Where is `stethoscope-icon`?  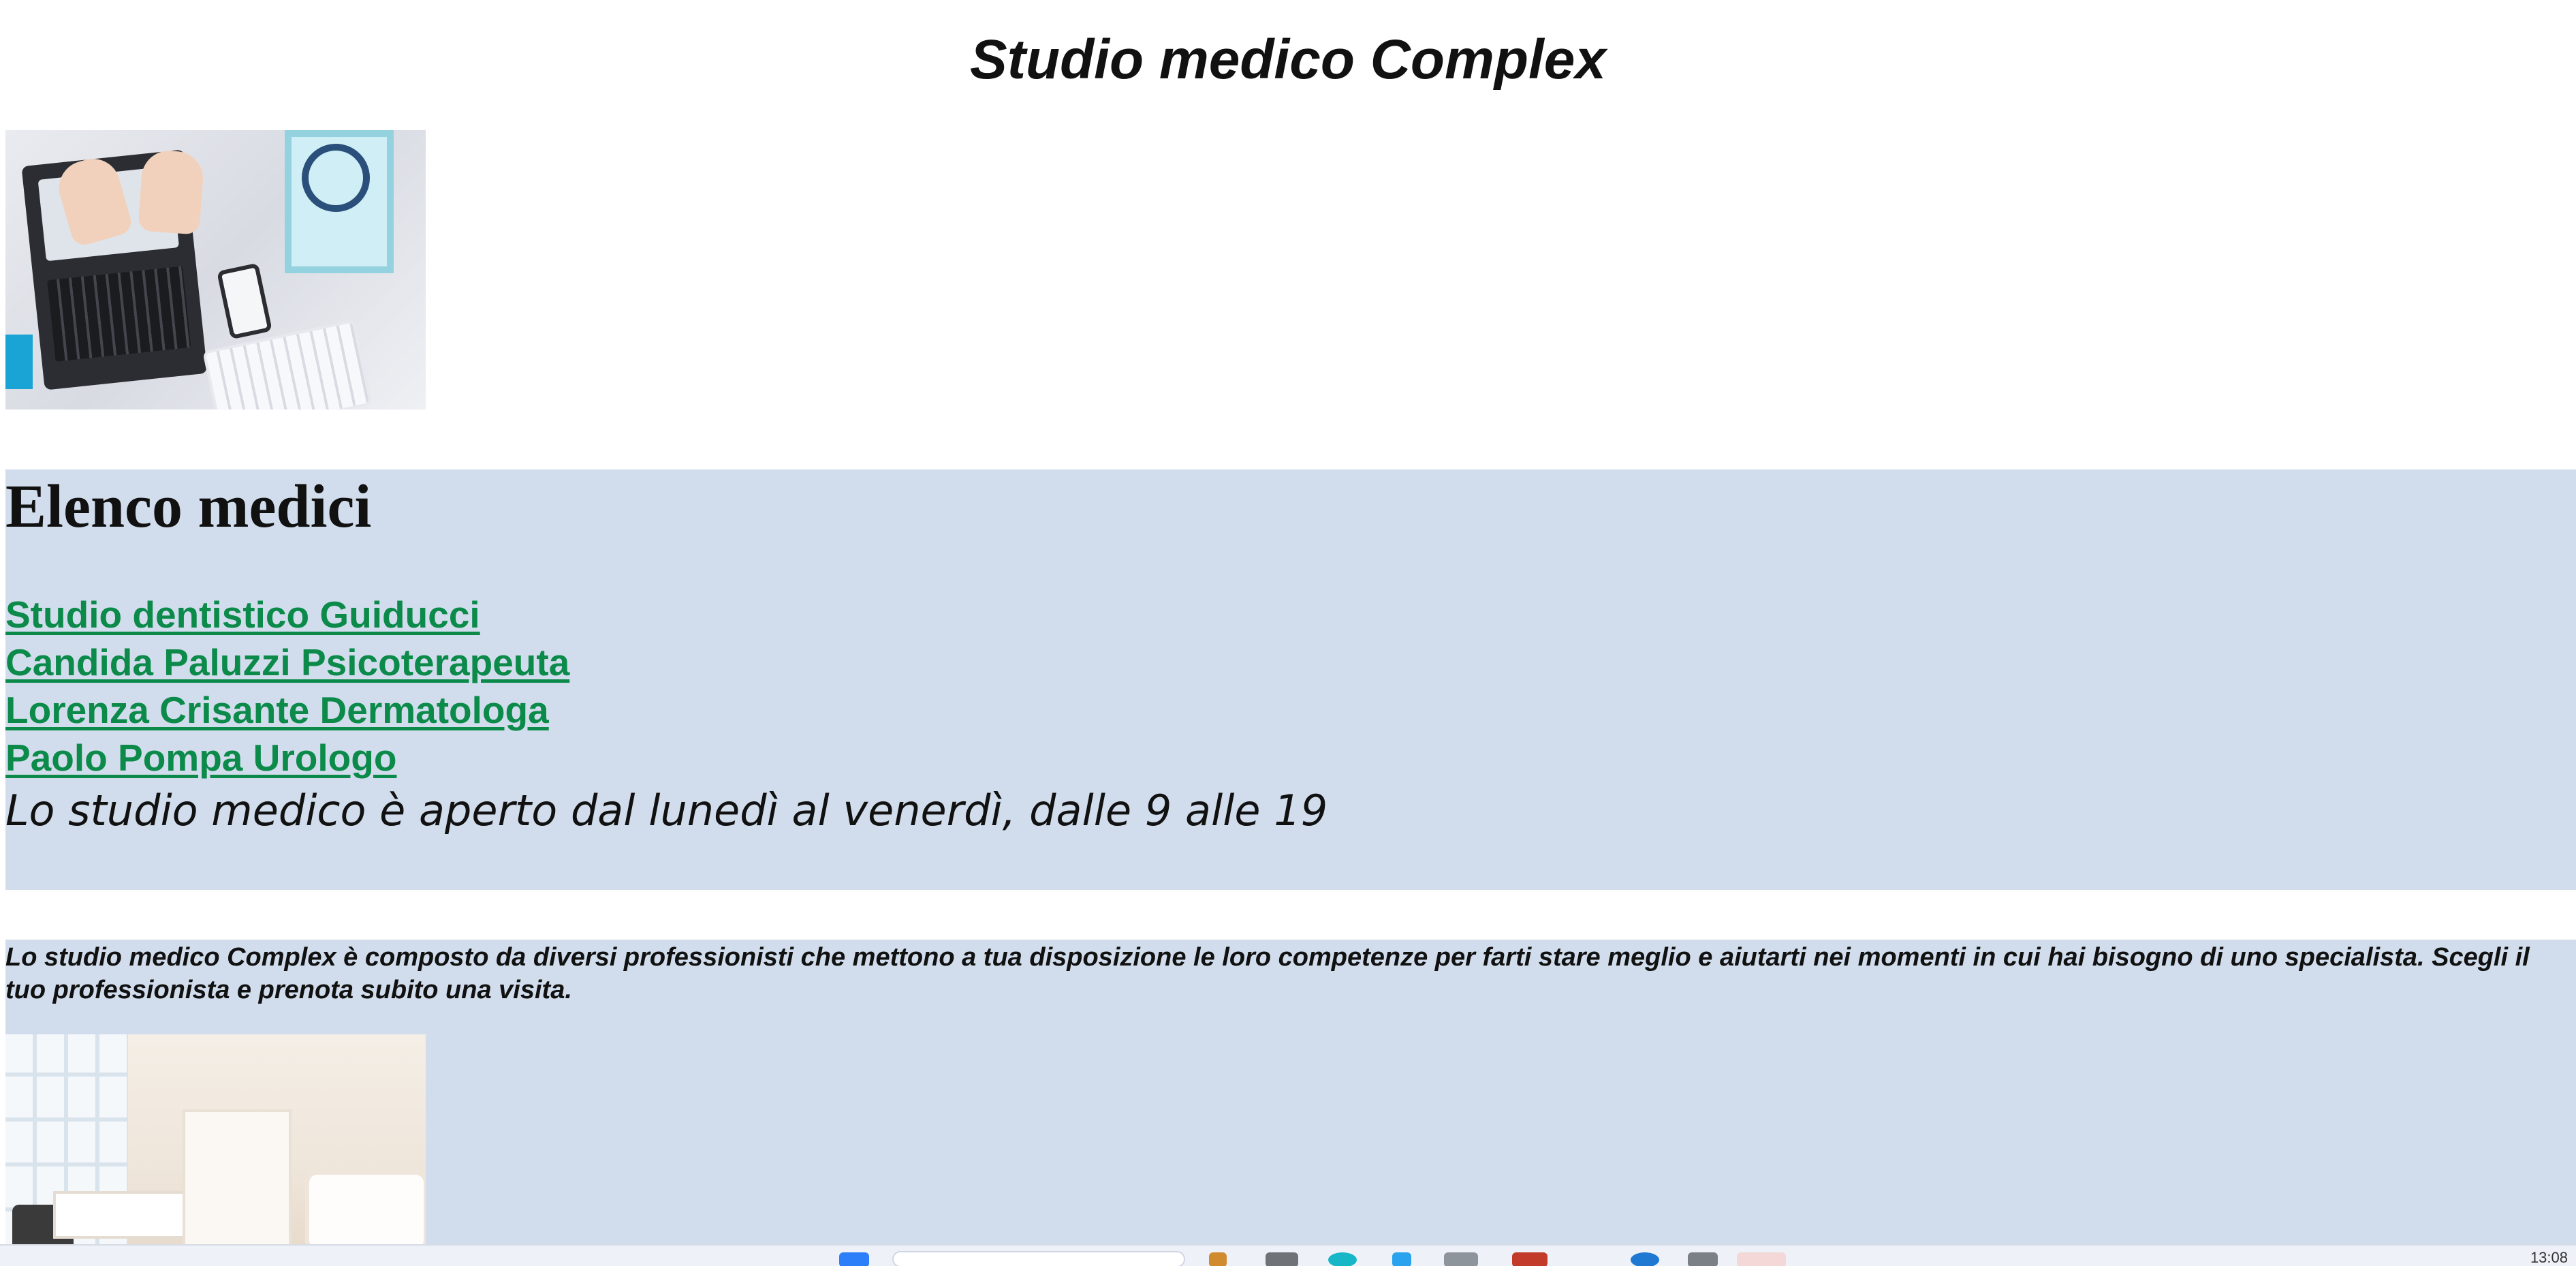
stethoscope-icon is located at coordinates (336, 178).